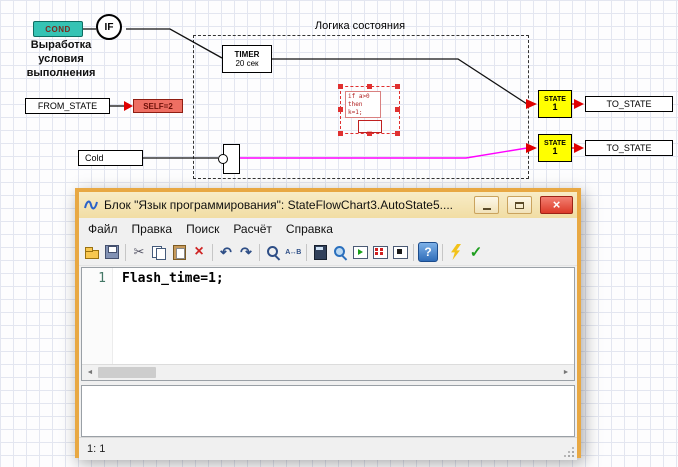 The image size is (678, 467). Describe the element at coordinates (127, 372) in the screenshot. I see `scroll-thumb` at that location.